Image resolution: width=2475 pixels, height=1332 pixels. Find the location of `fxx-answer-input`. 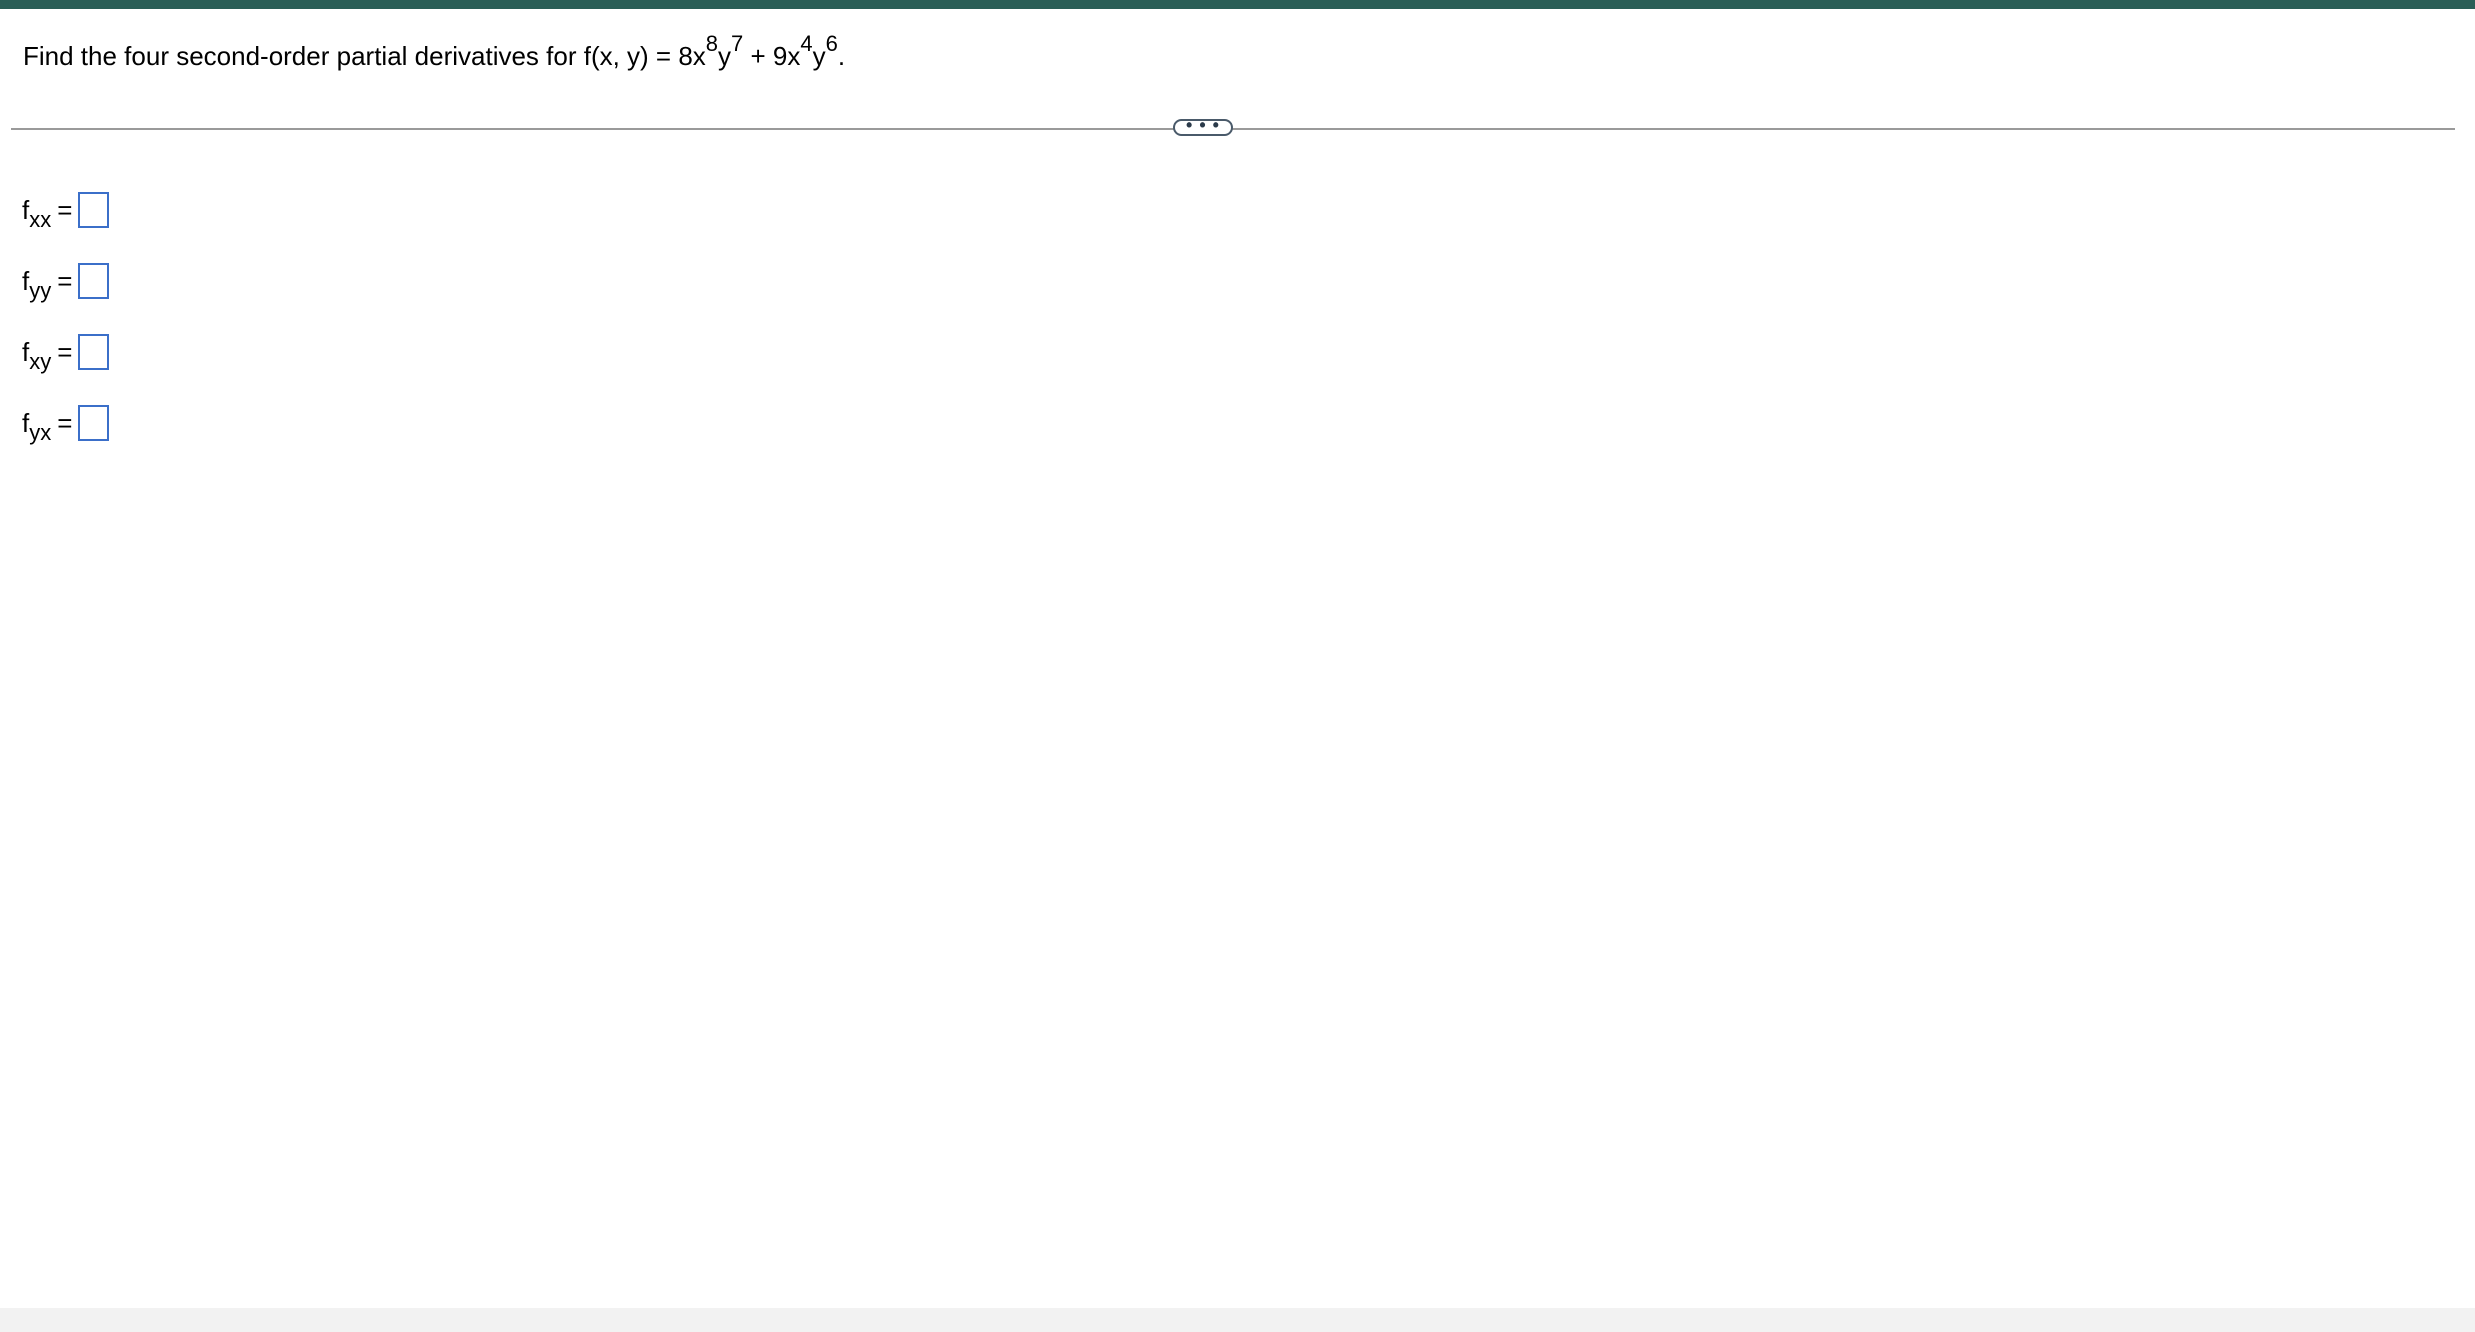

fxx-answer-input is located at coordinates (94, 210).